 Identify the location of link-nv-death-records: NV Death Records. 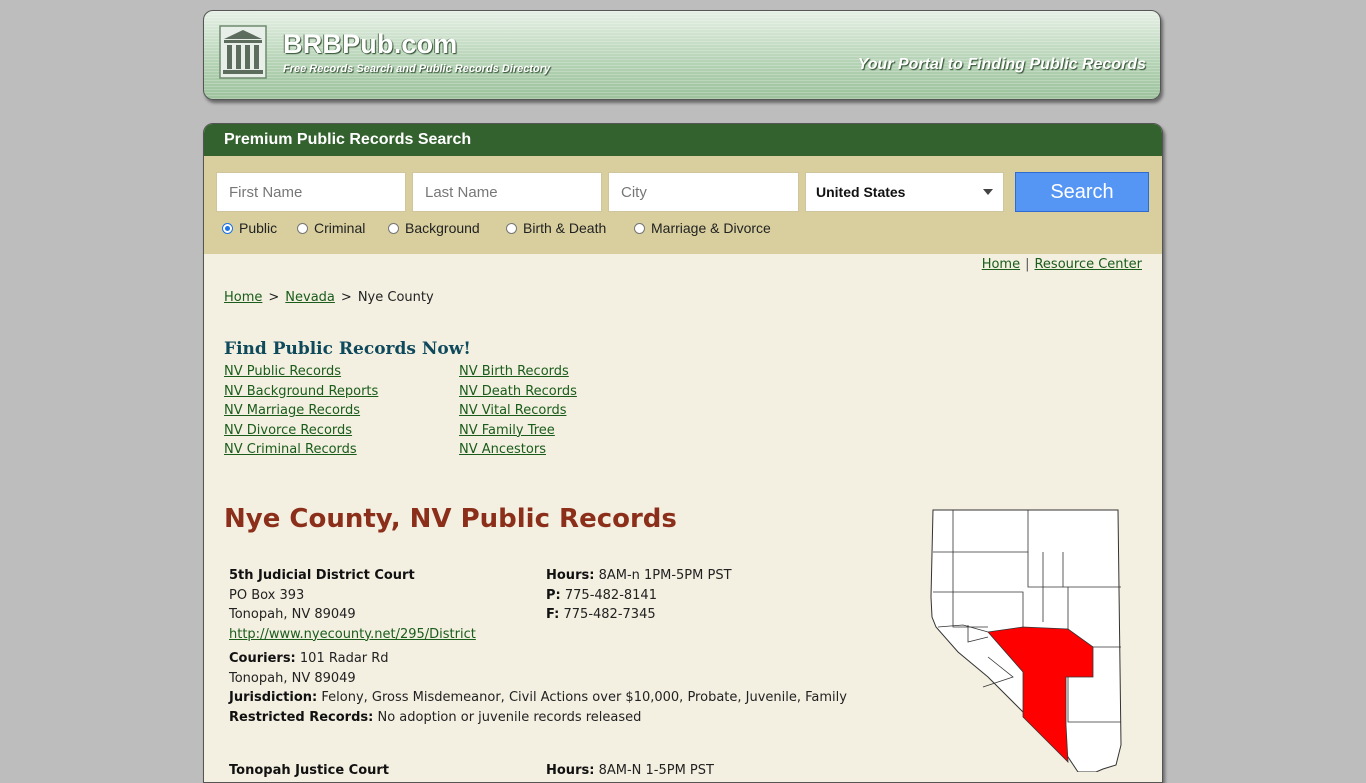
(518, 392).